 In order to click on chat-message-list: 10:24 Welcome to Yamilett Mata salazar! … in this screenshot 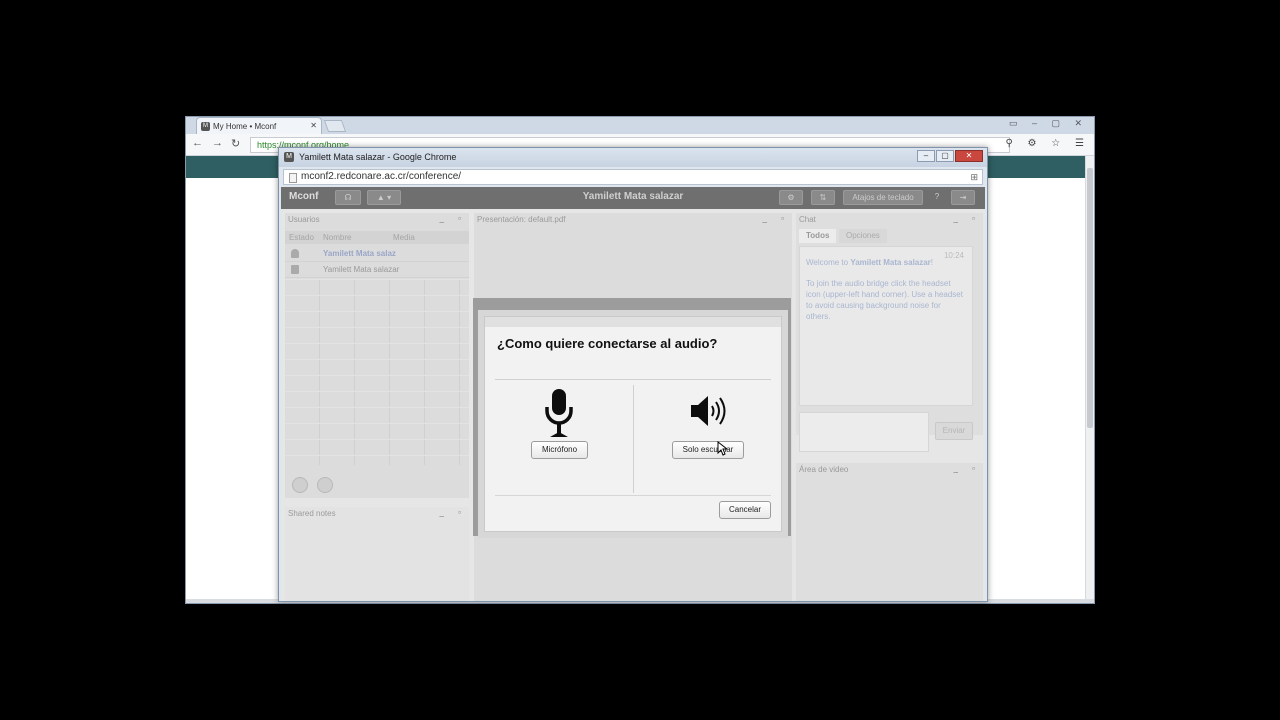, I will do `click(886, 326)`.